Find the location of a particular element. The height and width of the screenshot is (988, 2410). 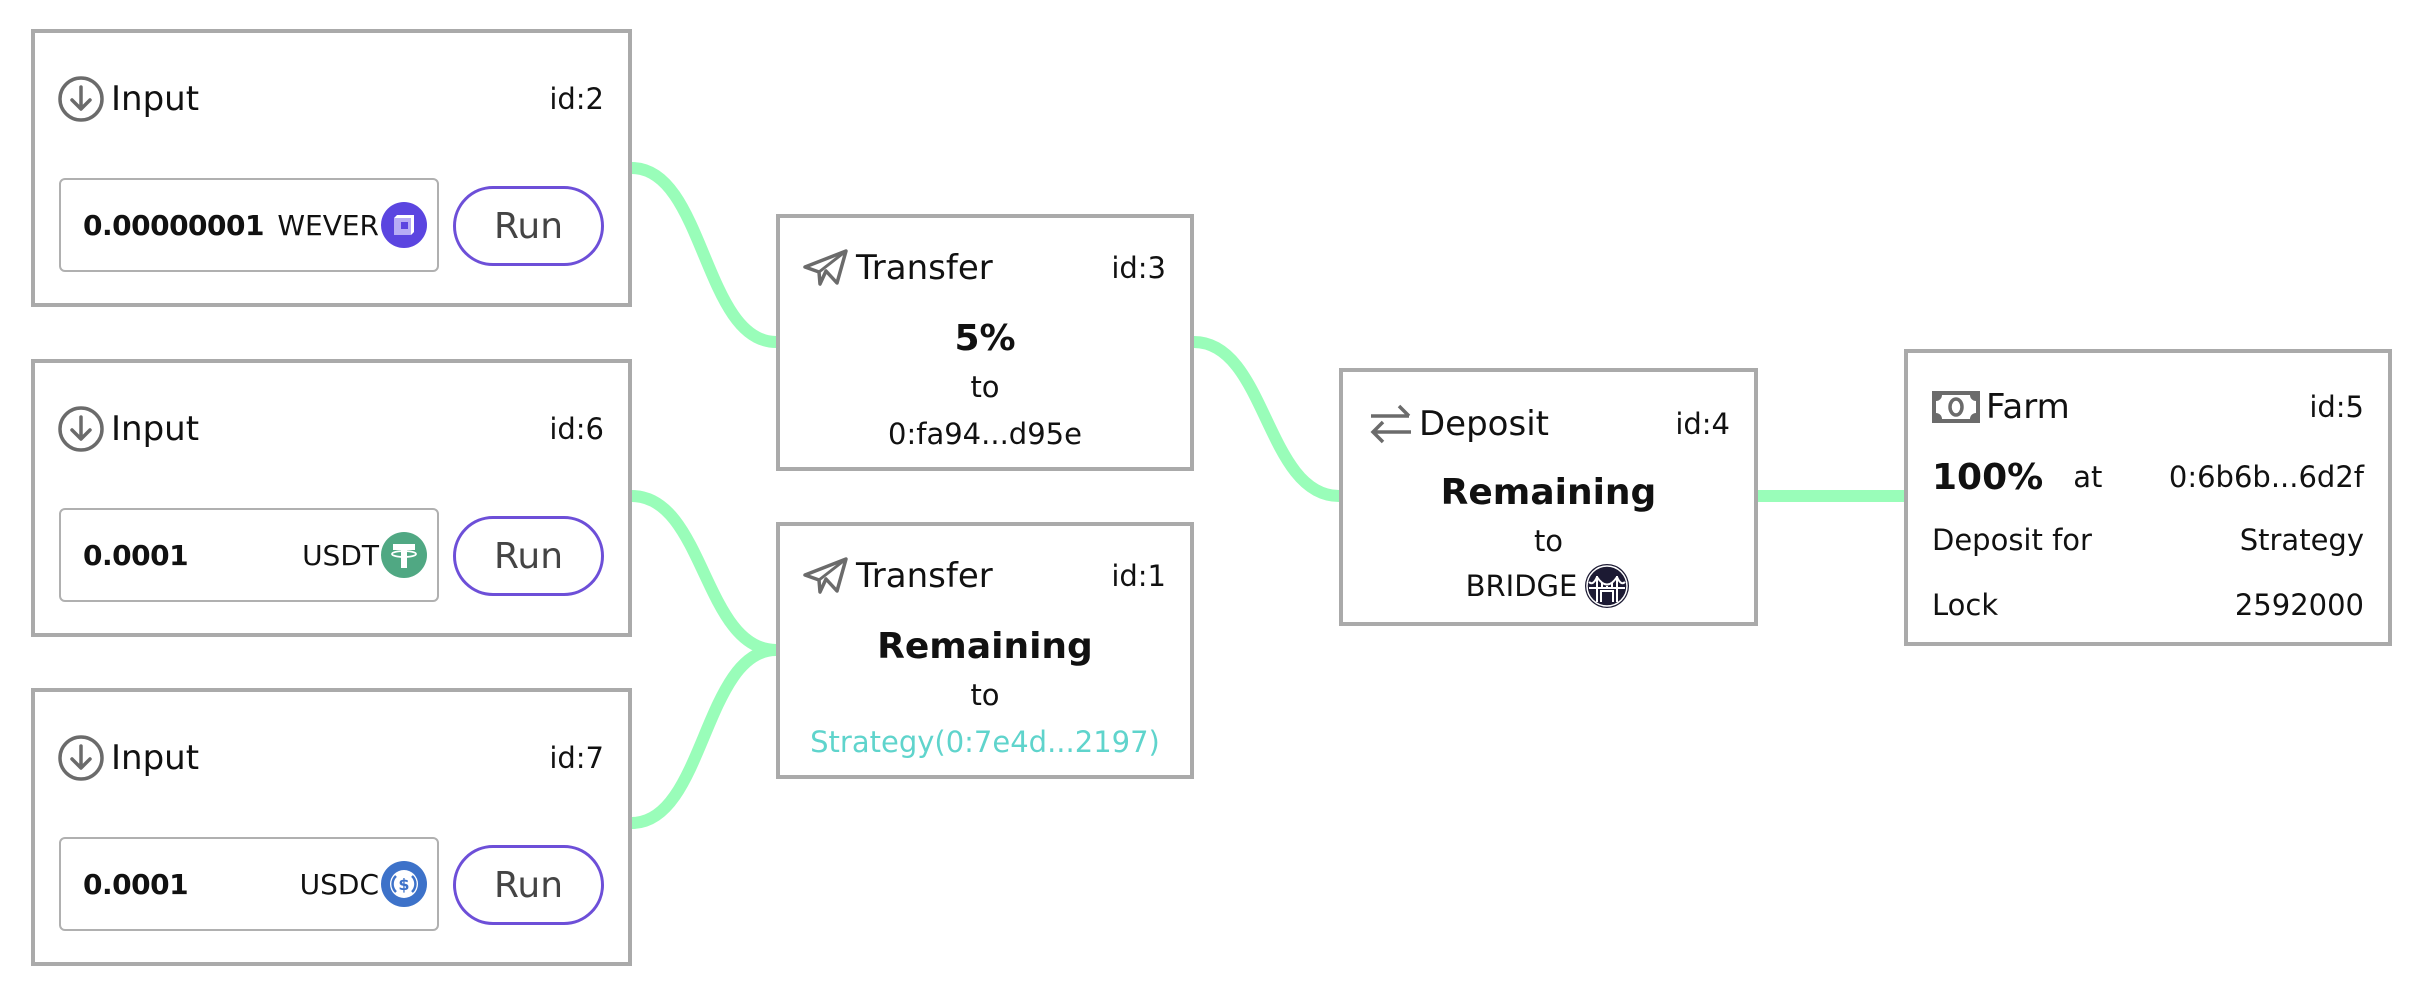

farm-target-row: 100% at 0:6b6b...6d2f is located at coordinates (2148, 477).